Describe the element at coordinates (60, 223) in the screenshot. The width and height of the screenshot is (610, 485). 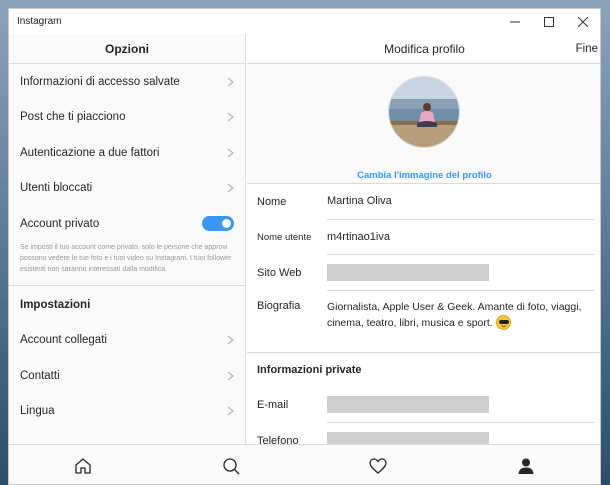
I see `private-account-label: Account privato` at that location.